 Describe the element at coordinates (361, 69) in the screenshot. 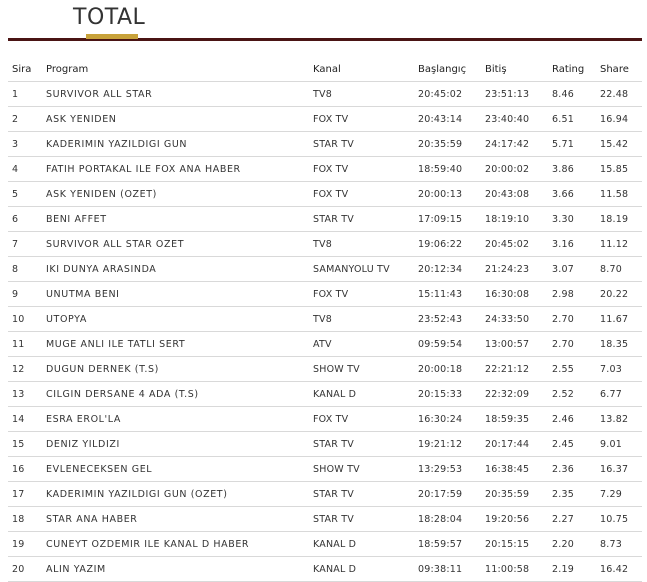

I see `column-header-kanal: Kanal` at that location.